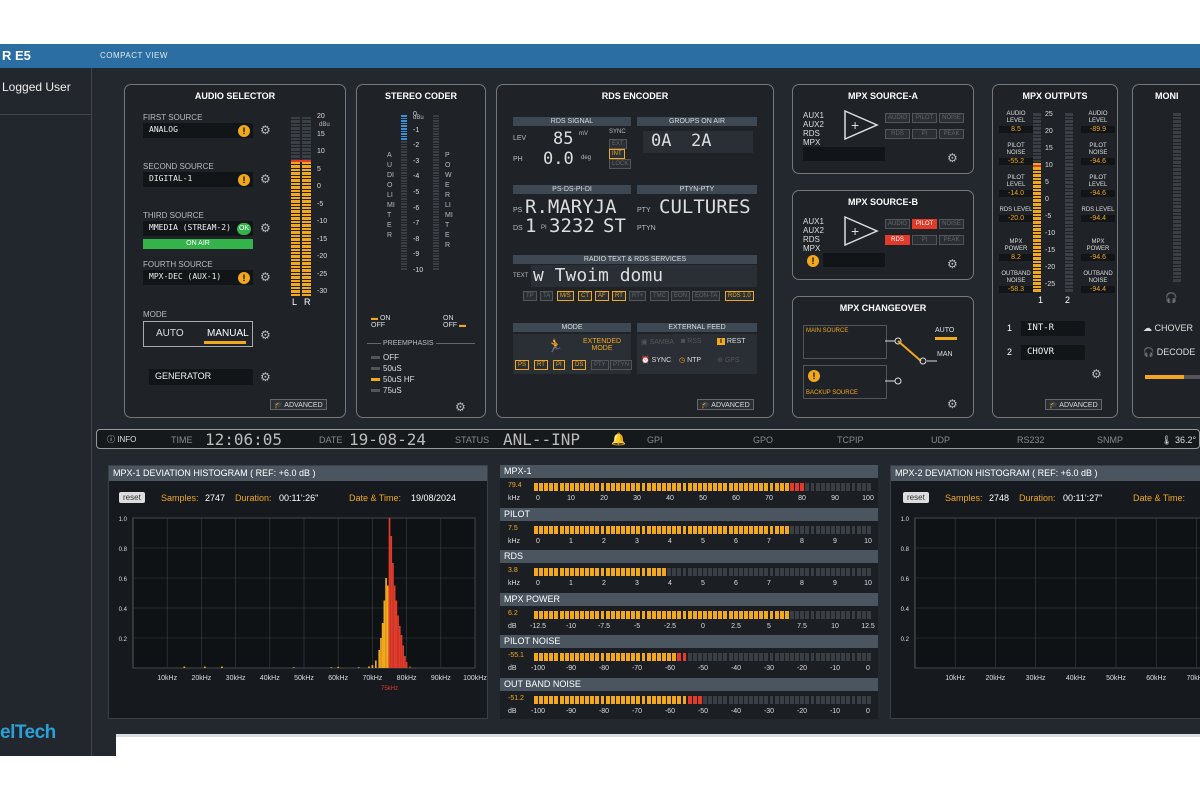 Image resolution: width=1200 pixels, height=800 pixels. I want to click on power-limiter-switch: ON OFF ▬, so click(454, 322).